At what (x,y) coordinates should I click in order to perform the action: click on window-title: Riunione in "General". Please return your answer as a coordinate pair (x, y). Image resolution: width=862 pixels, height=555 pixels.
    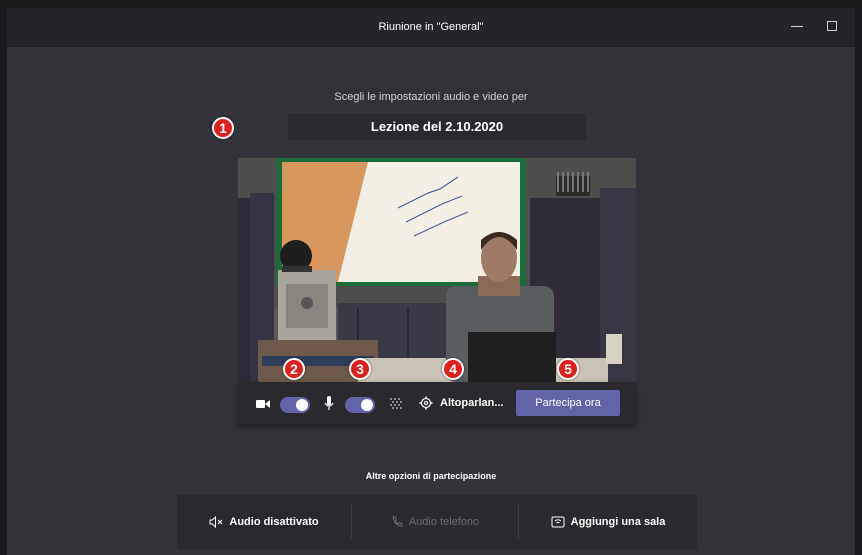
    Looking at the image, I should click on (431, 27).